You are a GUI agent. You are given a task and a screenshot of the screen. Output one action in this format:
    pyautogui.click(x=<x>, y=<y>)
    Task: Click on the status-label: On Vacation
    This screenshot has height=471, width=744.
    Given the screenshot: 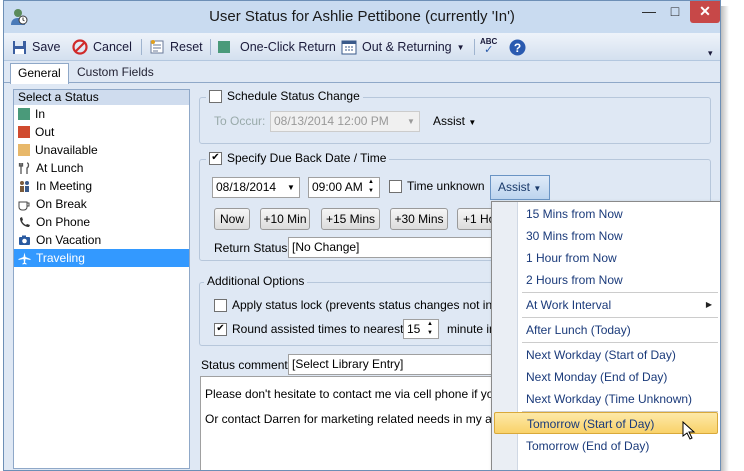 What is the action you would take?
    pyautogui.click(x=69, y=240)
    